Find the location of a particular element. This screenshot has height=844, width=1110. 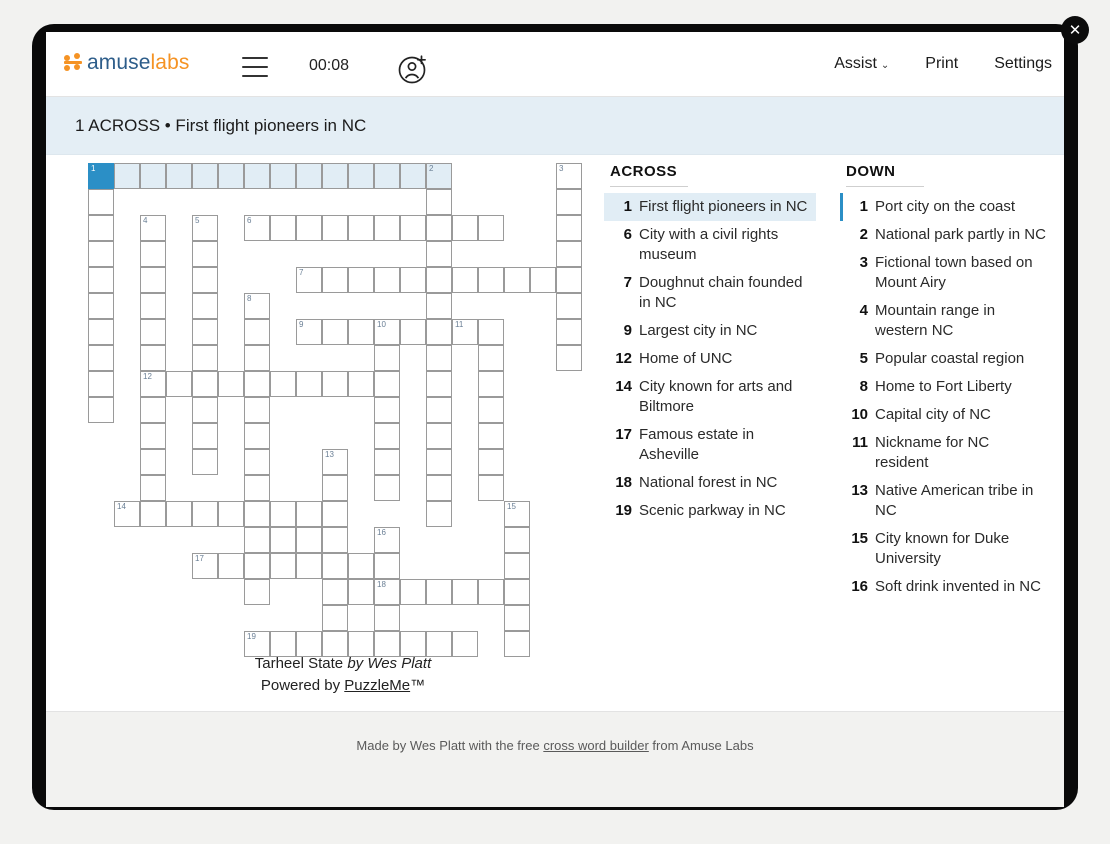

nav-print: Print is located at coordinates (941, 64).